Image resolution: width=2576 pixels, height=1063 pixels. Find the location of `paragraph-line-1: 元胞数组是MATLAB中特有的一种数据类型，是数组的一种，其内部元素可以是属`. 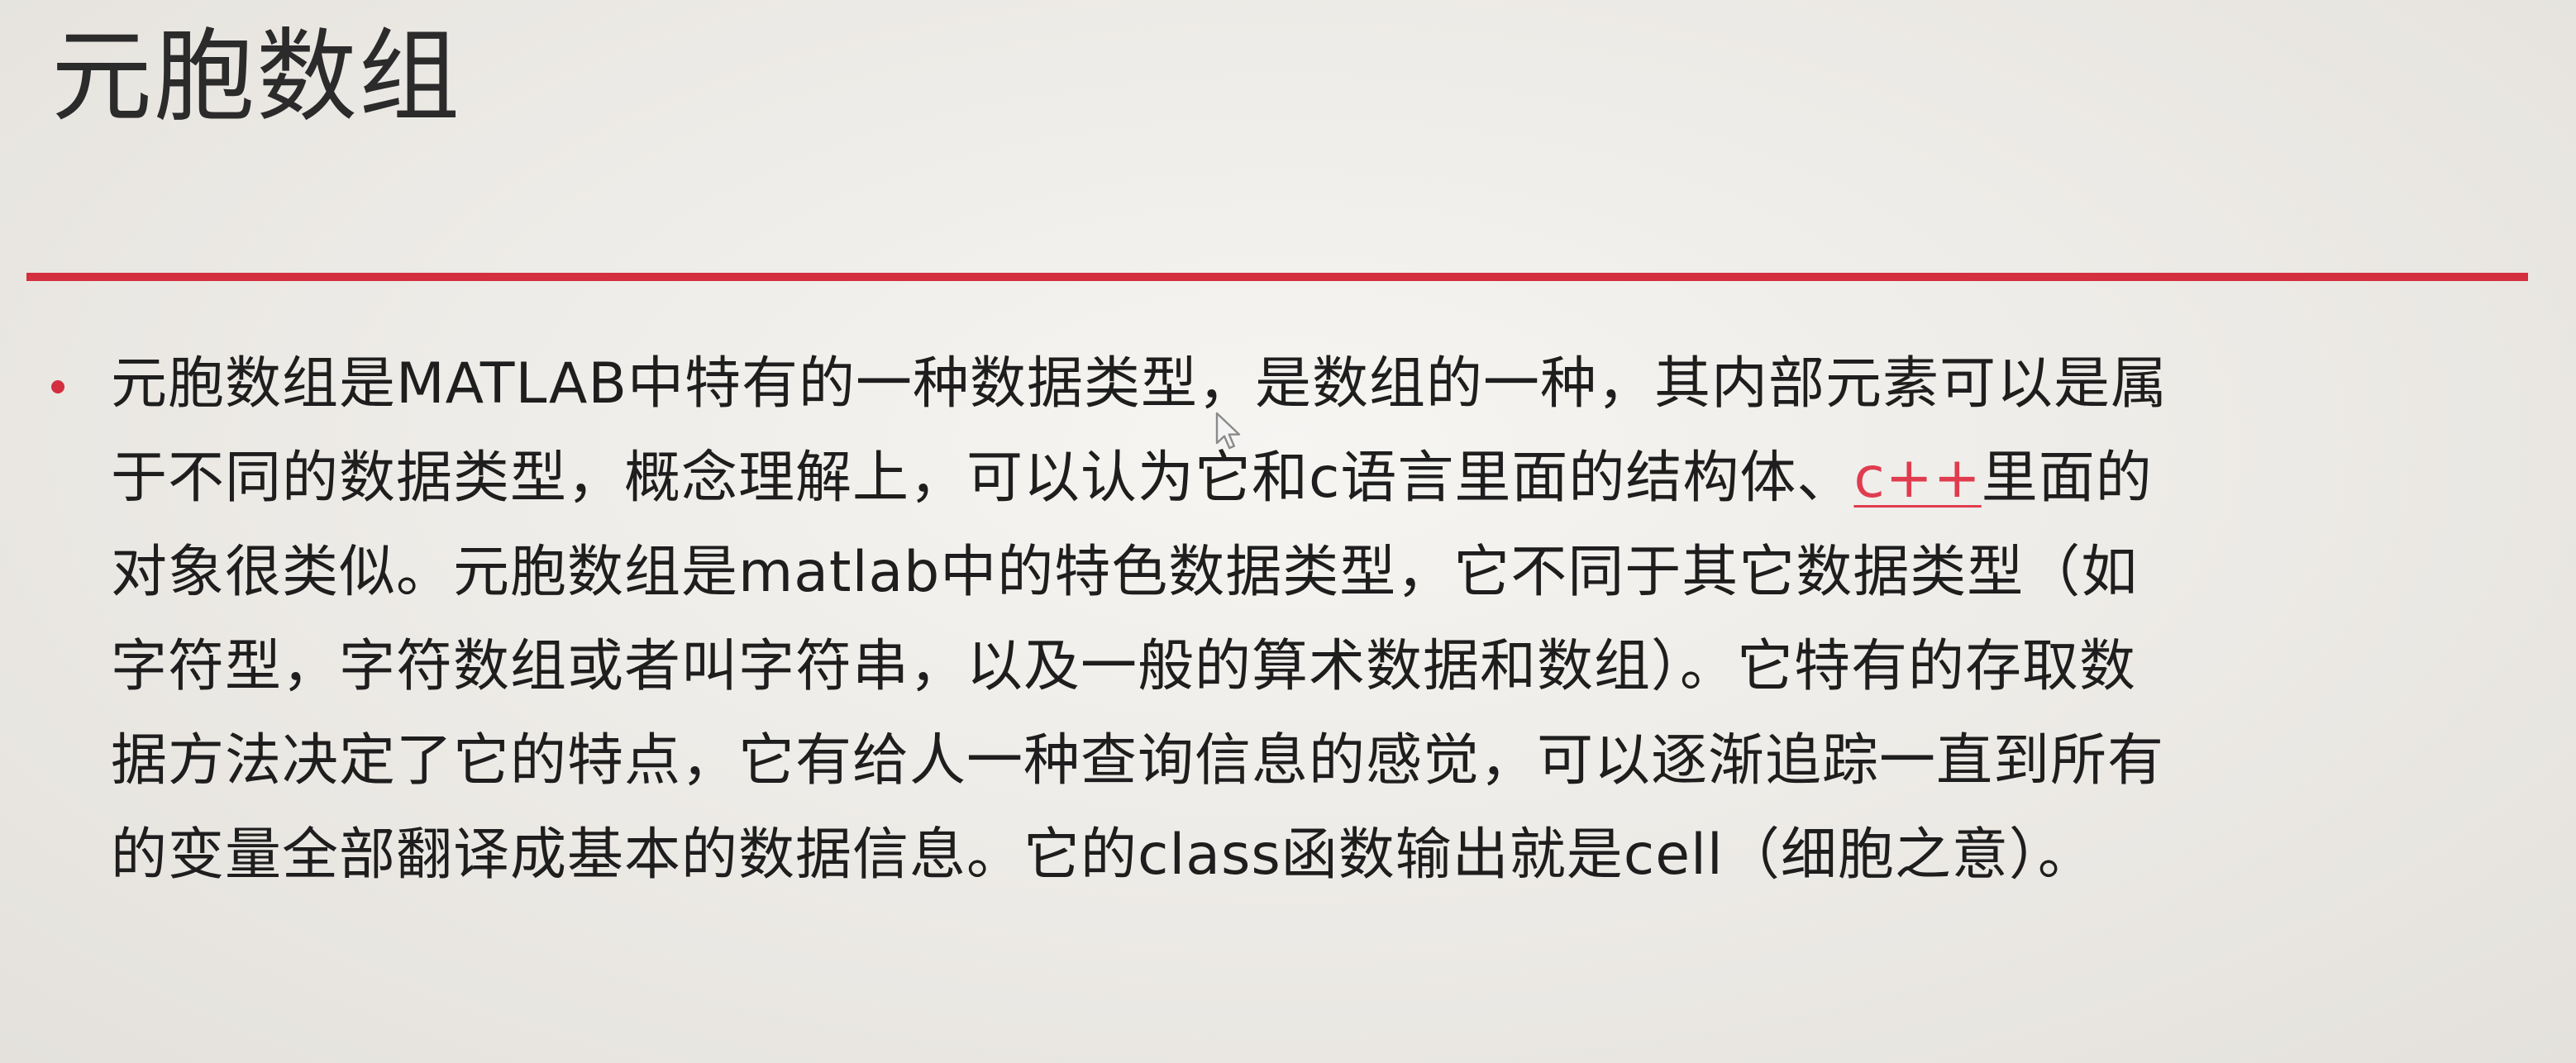

paragraph-line-1: 元胞数组是MATLAB中特有的一种数据类型，是数组的一种，其内部元素可以是属 is located at coordinates (1139, 384).